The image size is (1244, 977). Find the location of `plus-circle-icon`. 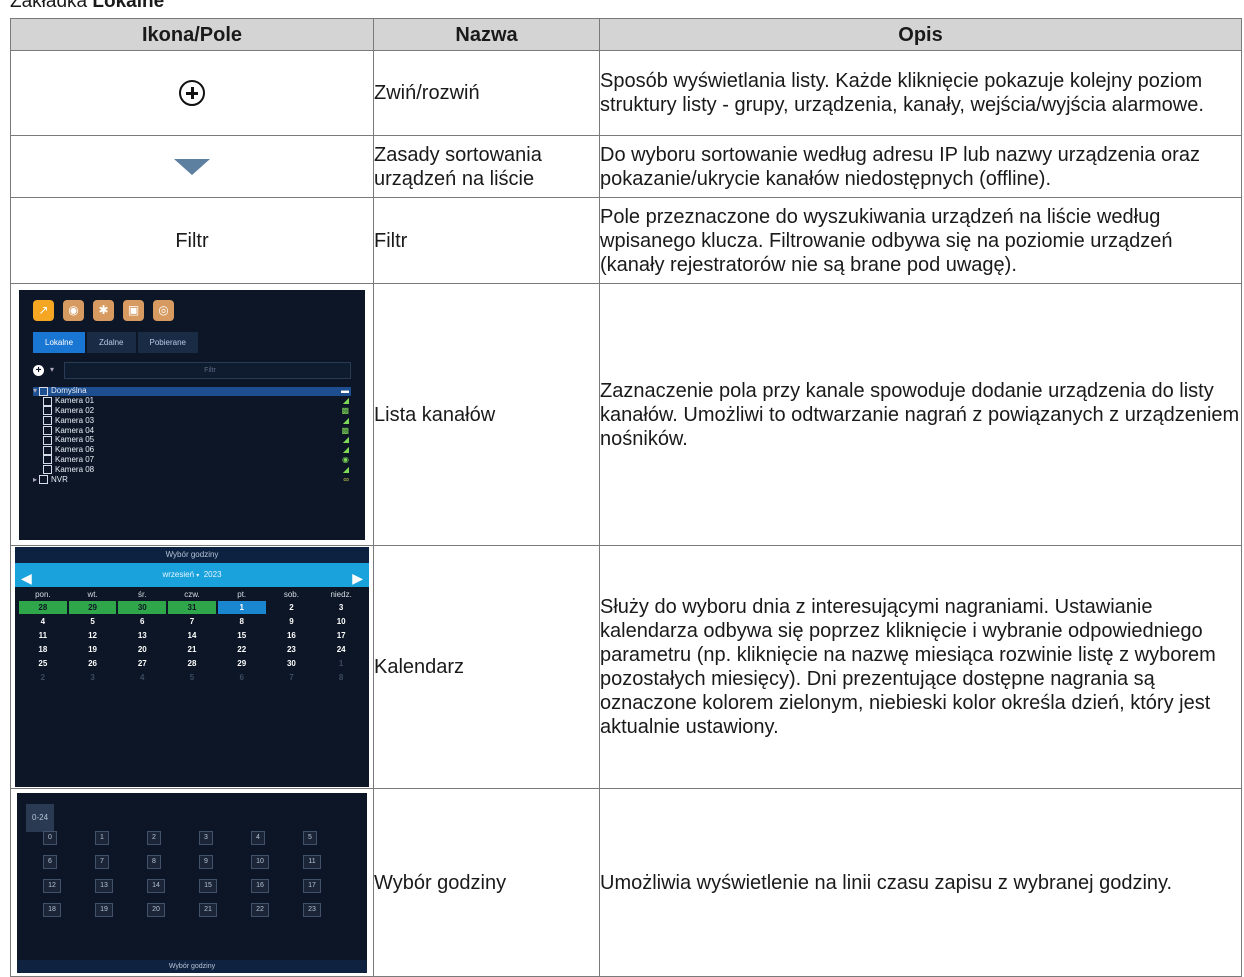

plus-circle-icon is located at coordinates (192, 93).